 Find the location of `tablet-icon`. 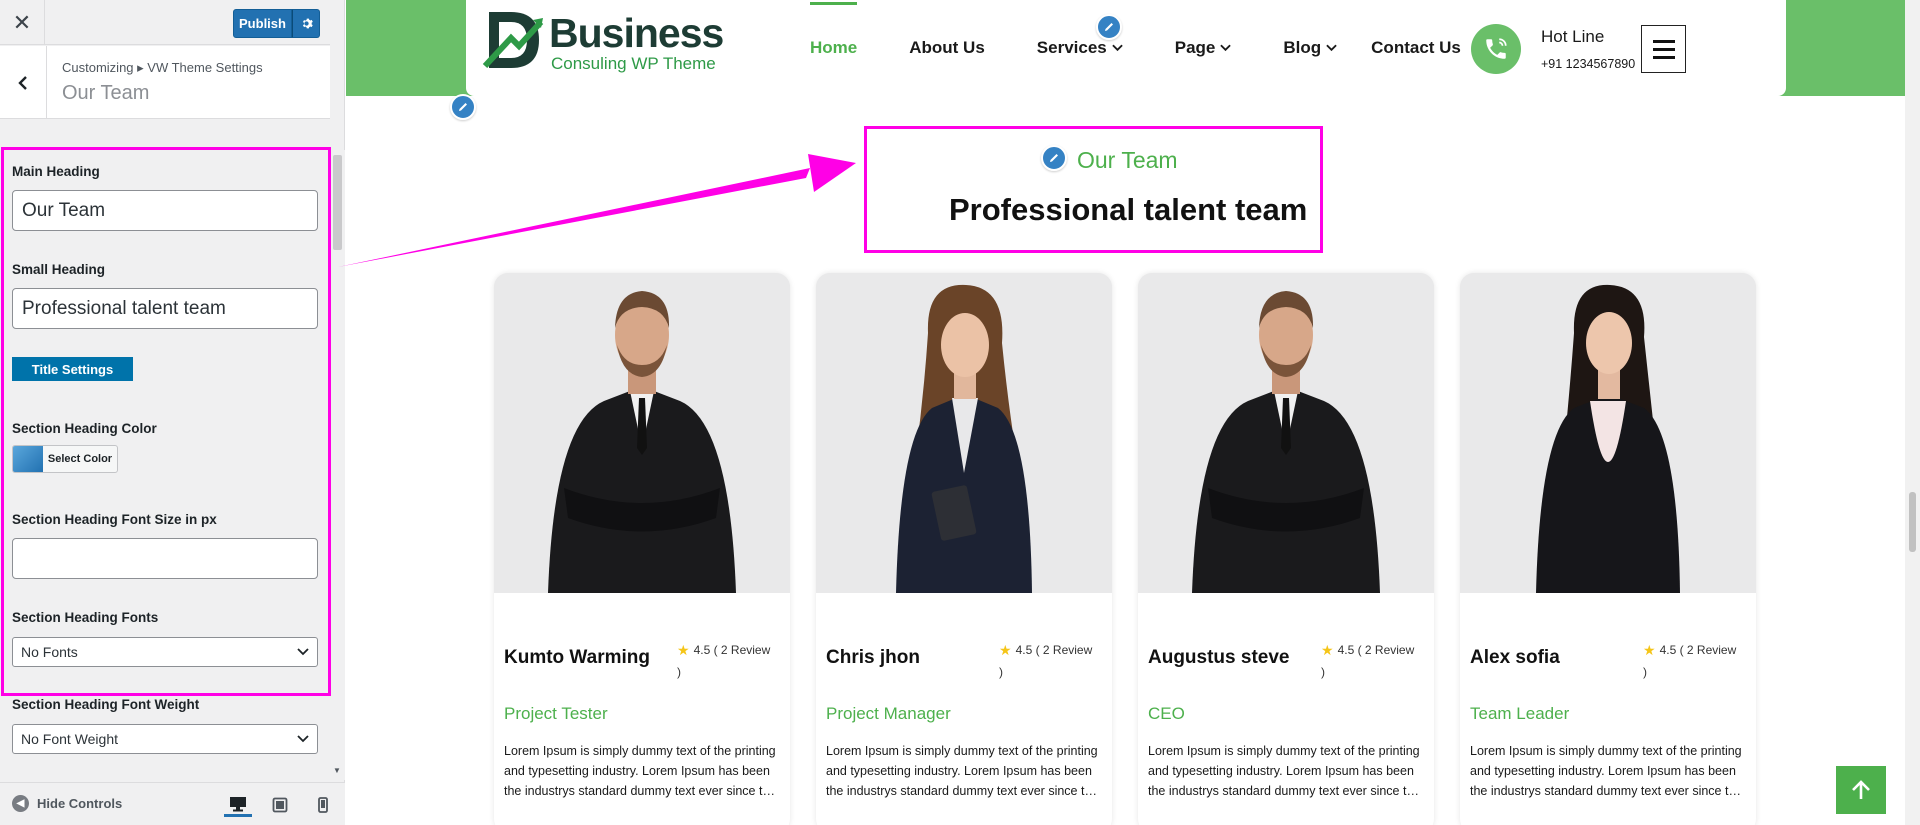

tablet-icon is located at coordinates (280, 805).